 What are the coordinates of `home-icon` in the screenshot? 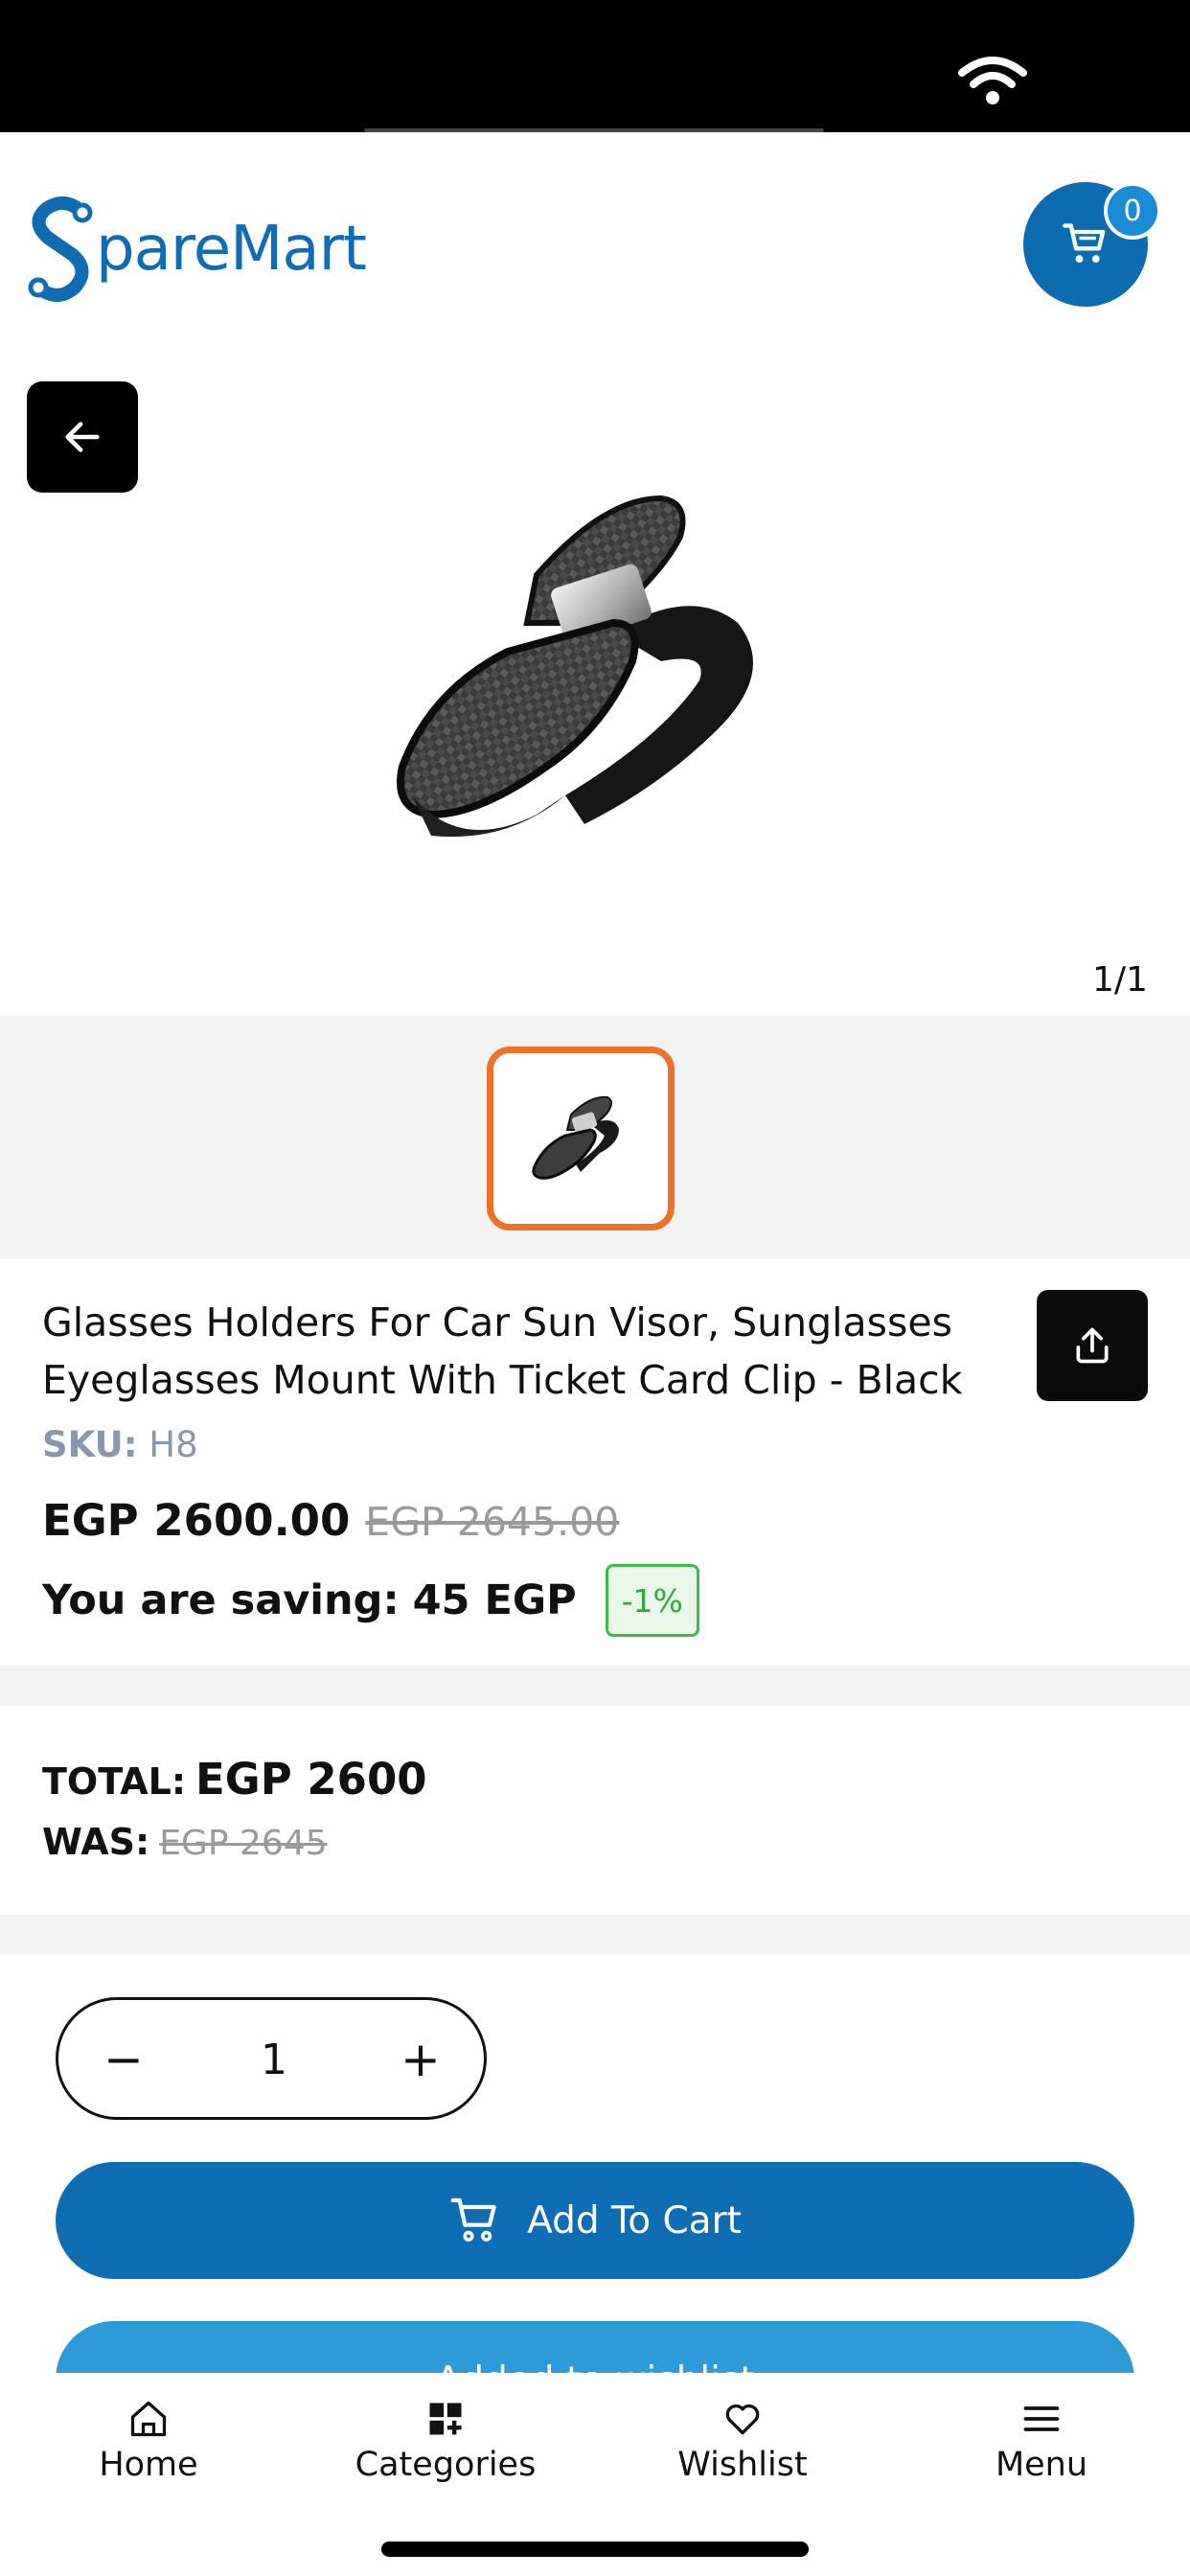 It's located at (148, 2419).